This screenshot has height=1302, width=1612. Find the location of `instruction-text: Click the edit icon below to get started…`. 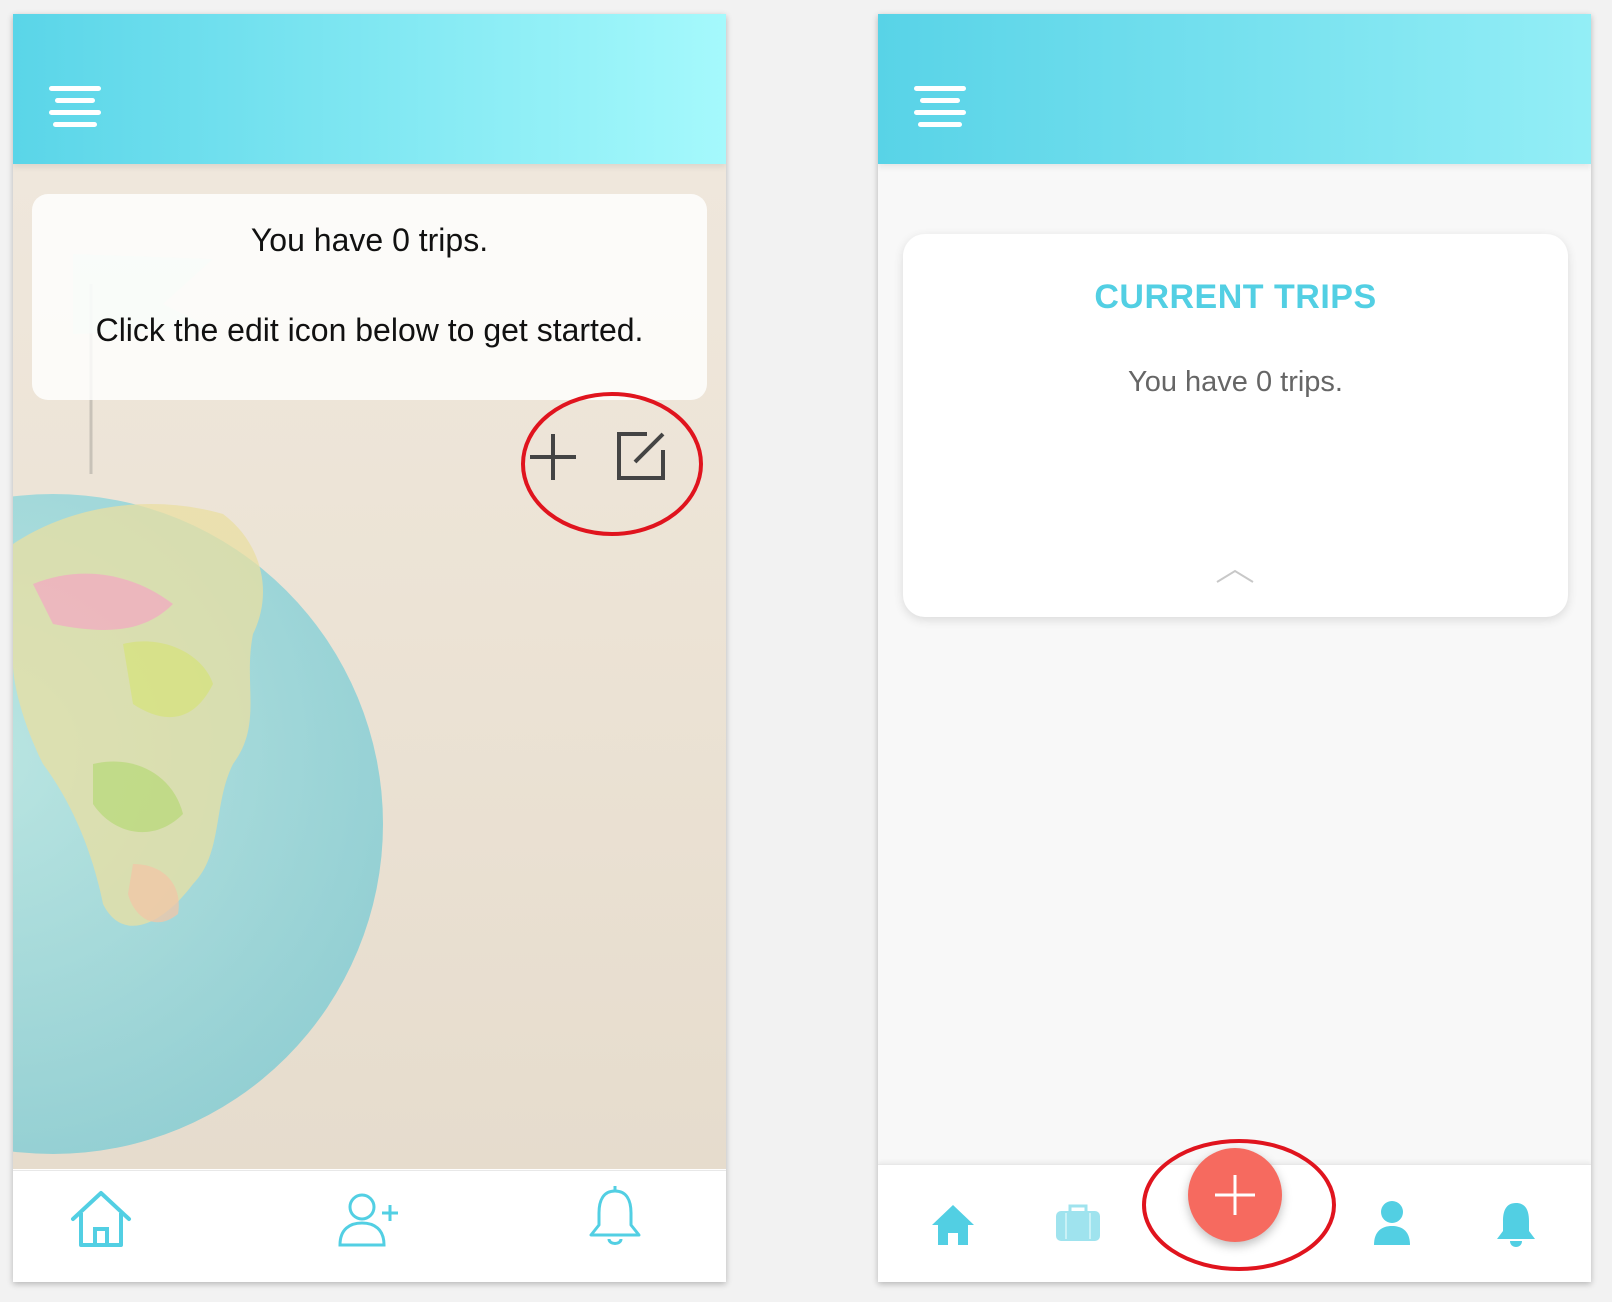

instruction-text: Click the edit icon below to get started… is located at coordinates (369, 330).